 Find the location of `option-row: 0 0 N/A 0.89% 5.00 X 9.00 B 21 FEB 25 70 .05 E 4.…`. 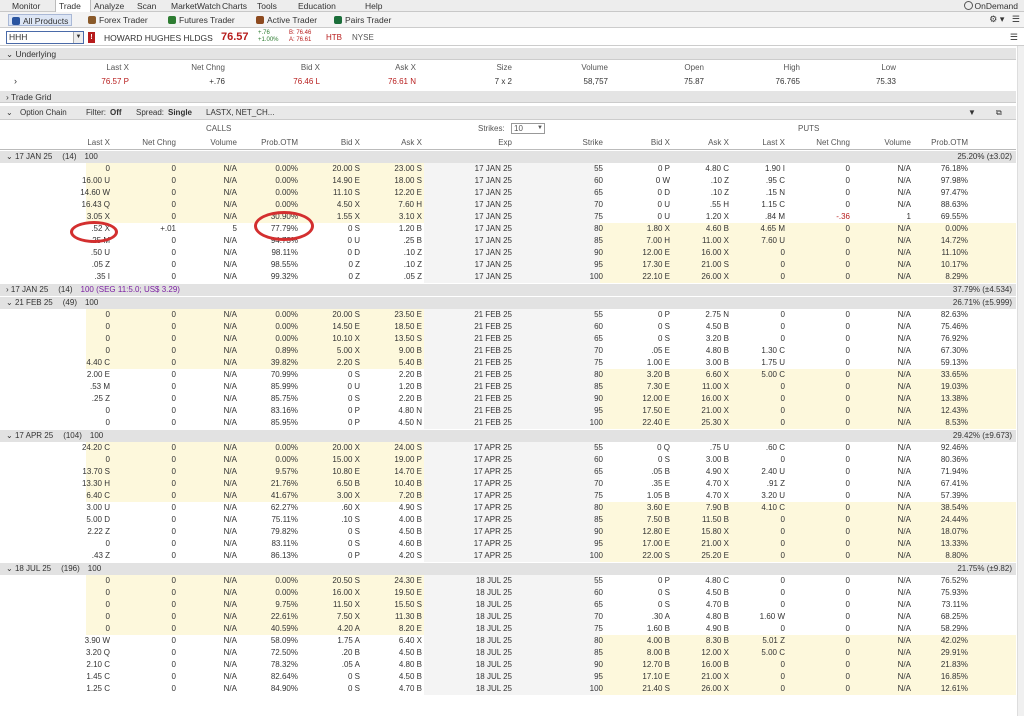

option-row: 0 0 N/A 0.89% 5.00 X 9.00 B 21 FEB 25 70 .05 E 4.… is located at coordinates (508, 351).